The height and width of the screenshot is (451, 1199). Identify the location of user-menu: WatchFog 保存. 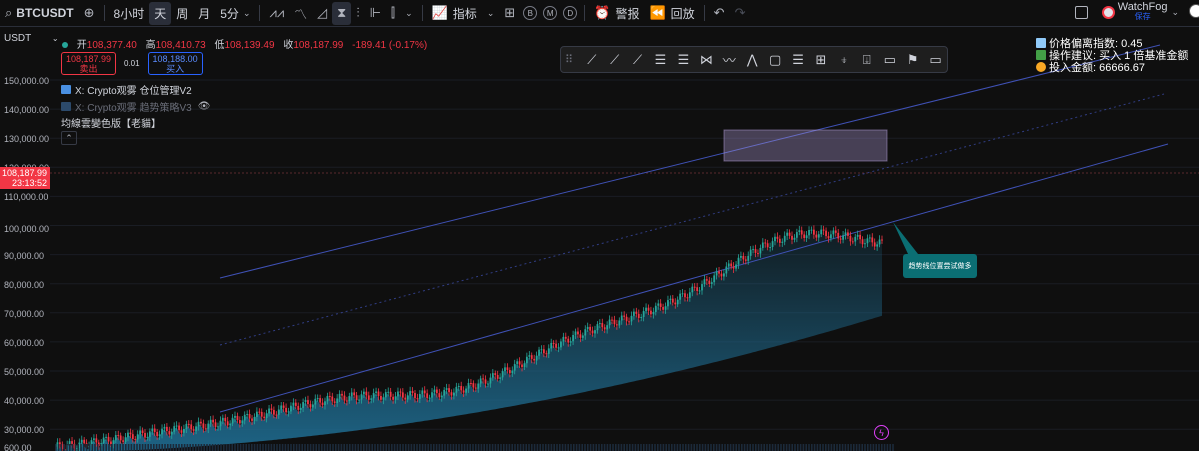
(1143, 12).